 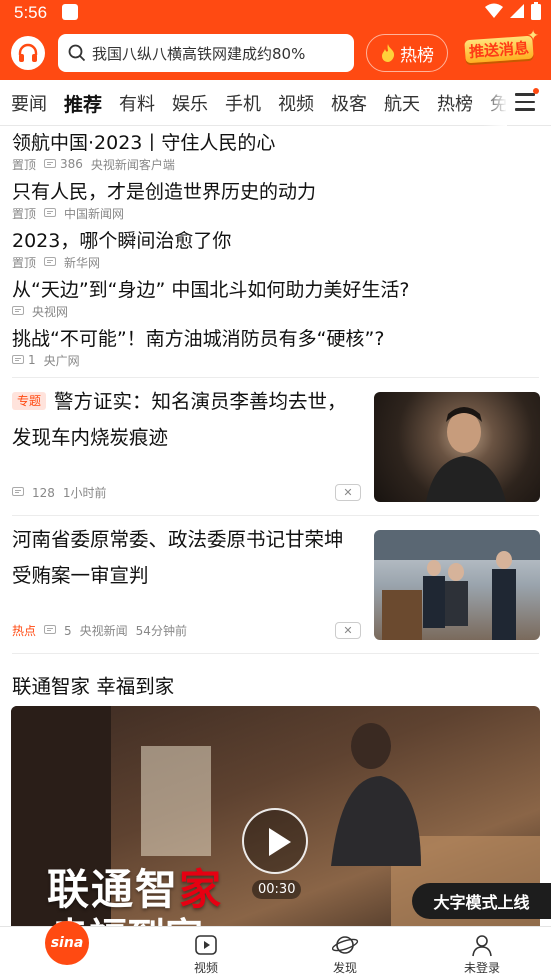 I want to click on person-figure, so click(x=466, y=454).